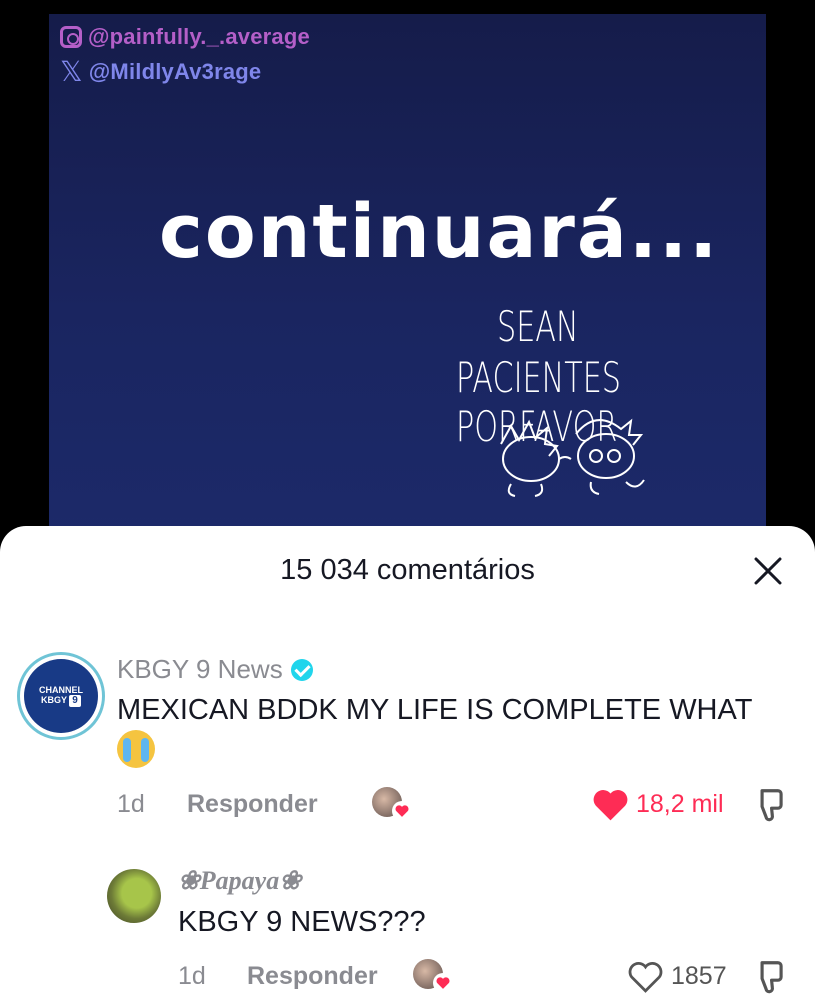 This screenshot has height=1000, width=815. I want to click on x-logo-icon: 𝕏, so click(71, 71).